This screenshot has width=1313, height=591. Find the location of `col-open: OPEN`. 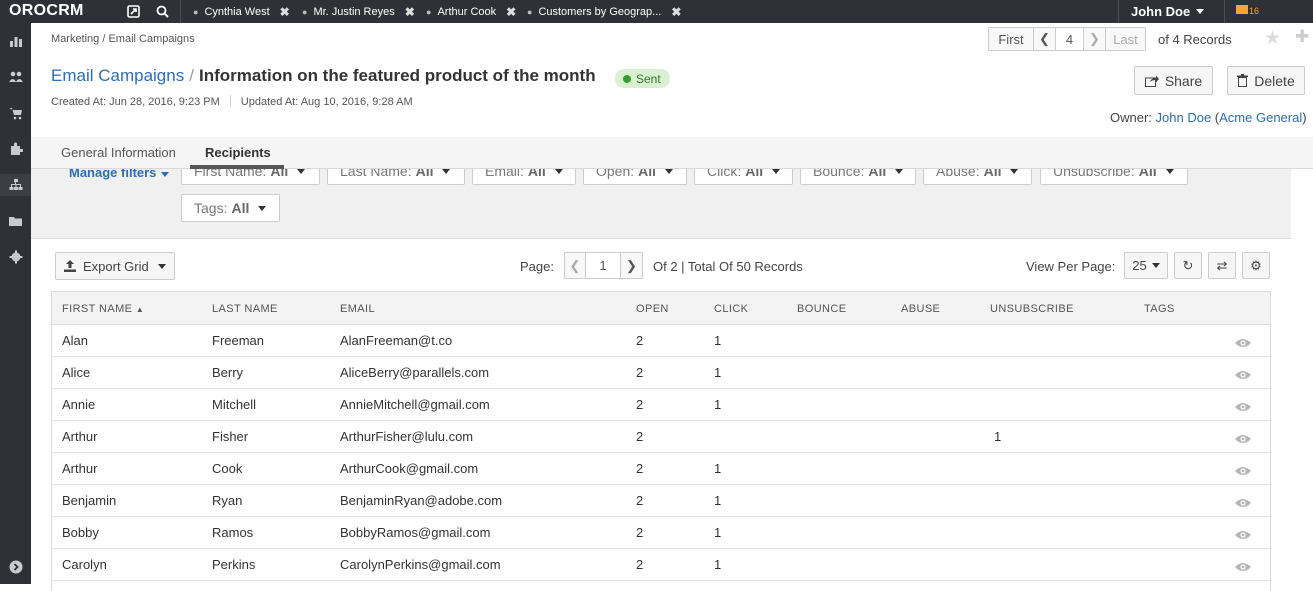

col-open: OPEN is located at coordinates (652, 309).